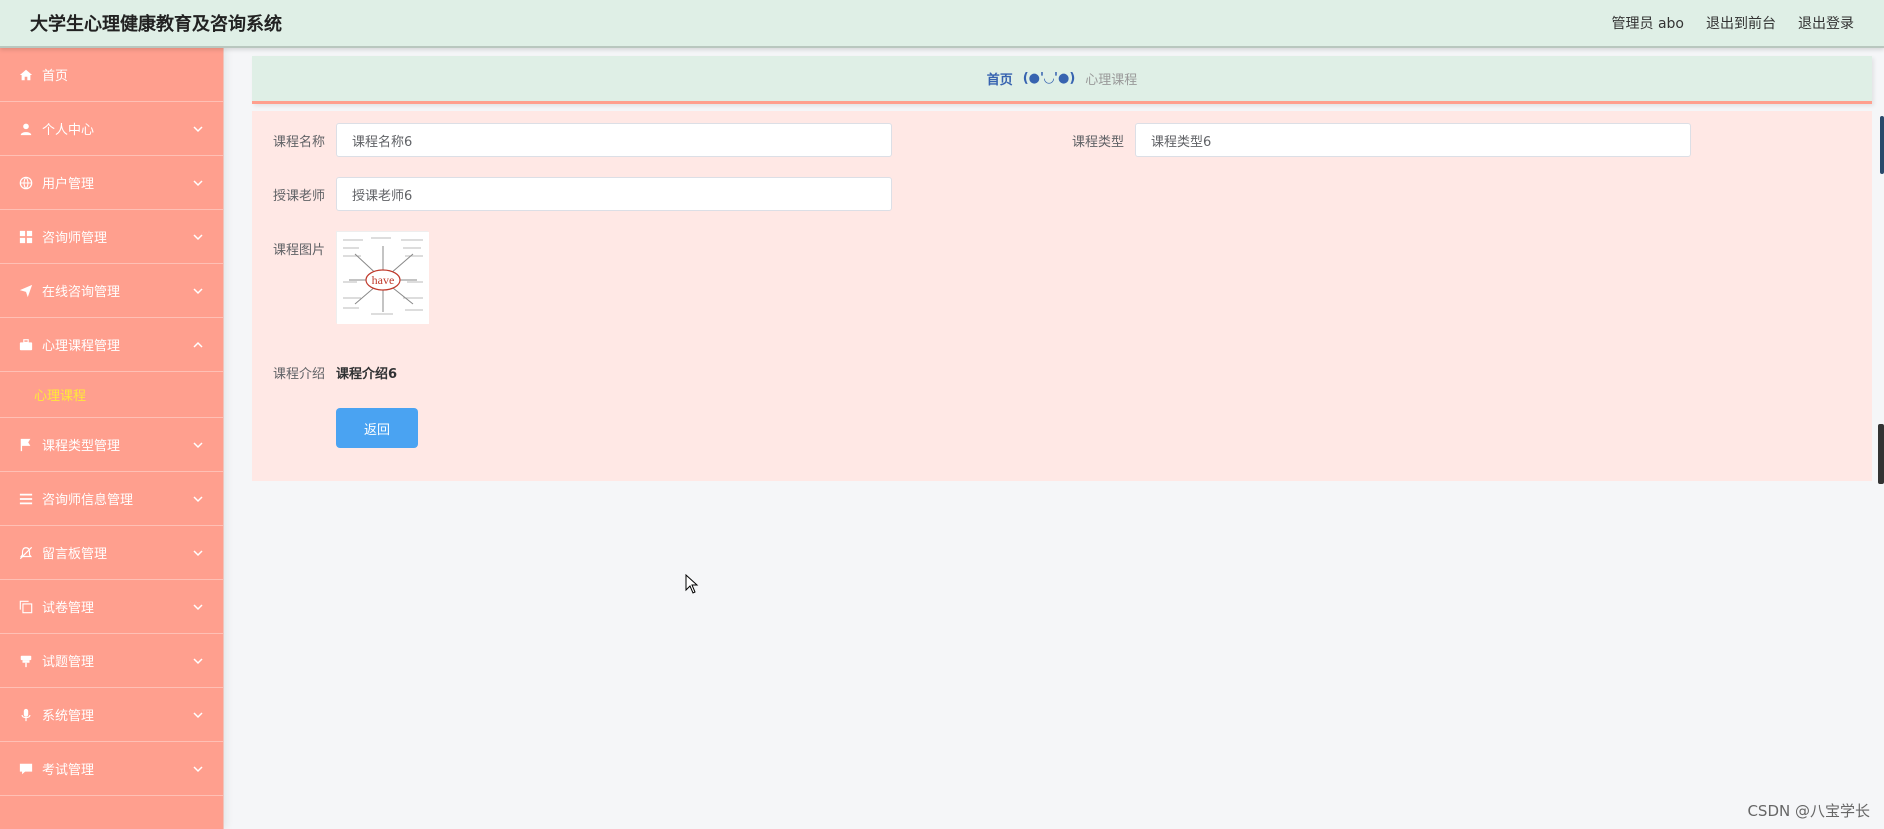 Image resolution: width=1884 pixels, height=829 pixels. Describe the element at coordinates (1413, 140) in the screenshot. I see `course-type-field: 课程类型6` at that location.